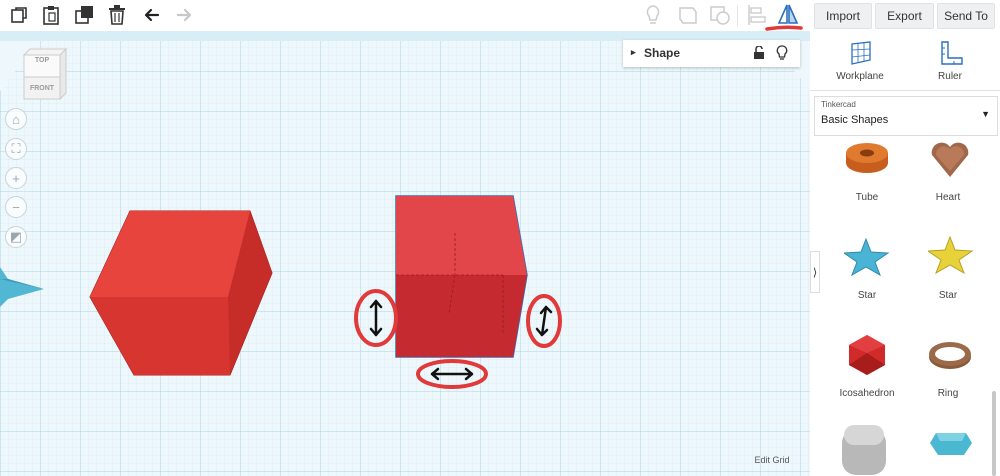 This screenshot has height=476, width=1000. What do you see at coordinates (867, 257) in the screenshot?
I see `star-blue-shape-icon` at bounding box center [867, 257].